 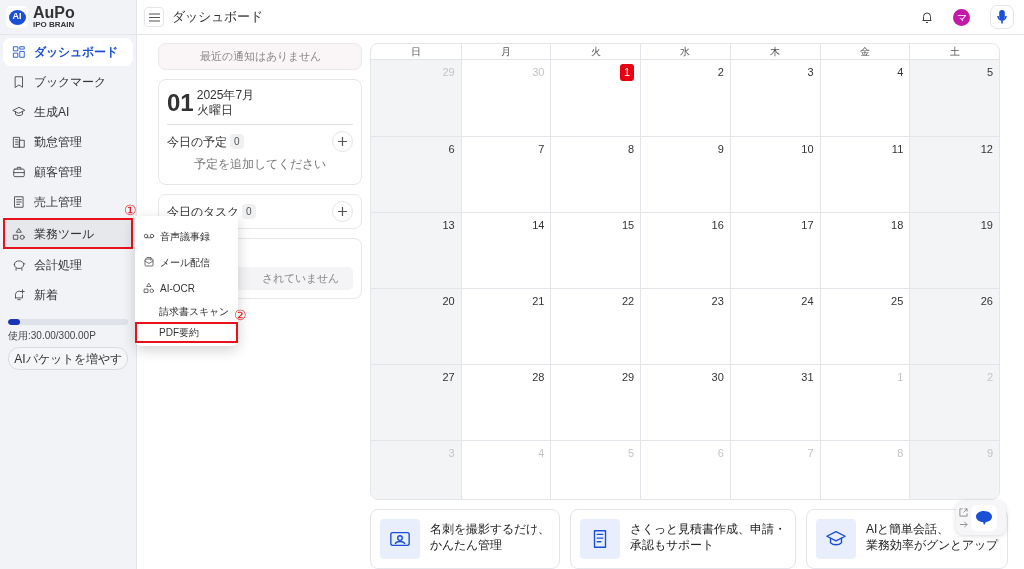 I want to click on calendar-day-cell: 14, so click(x=505, y=250).